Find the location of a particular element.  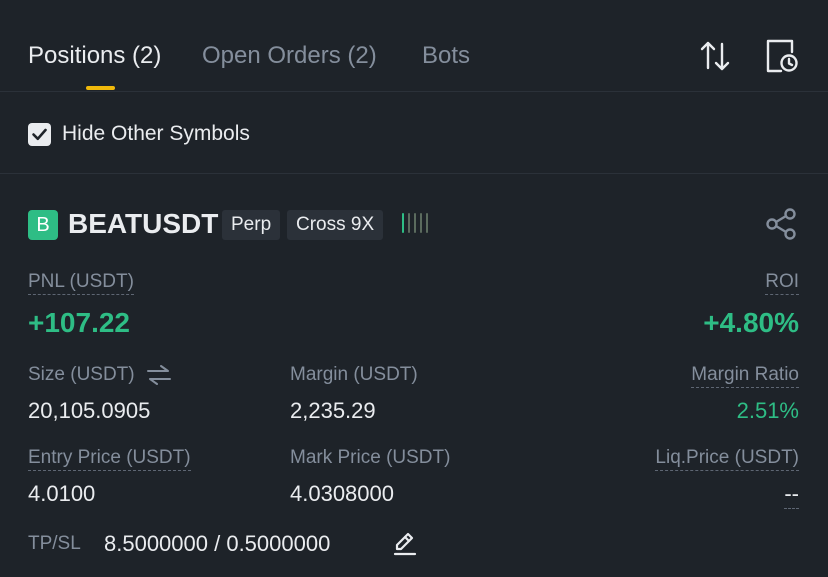

hide-other-symbols-toggle: Hide Other Symbols is located at coordinates (139, 134).